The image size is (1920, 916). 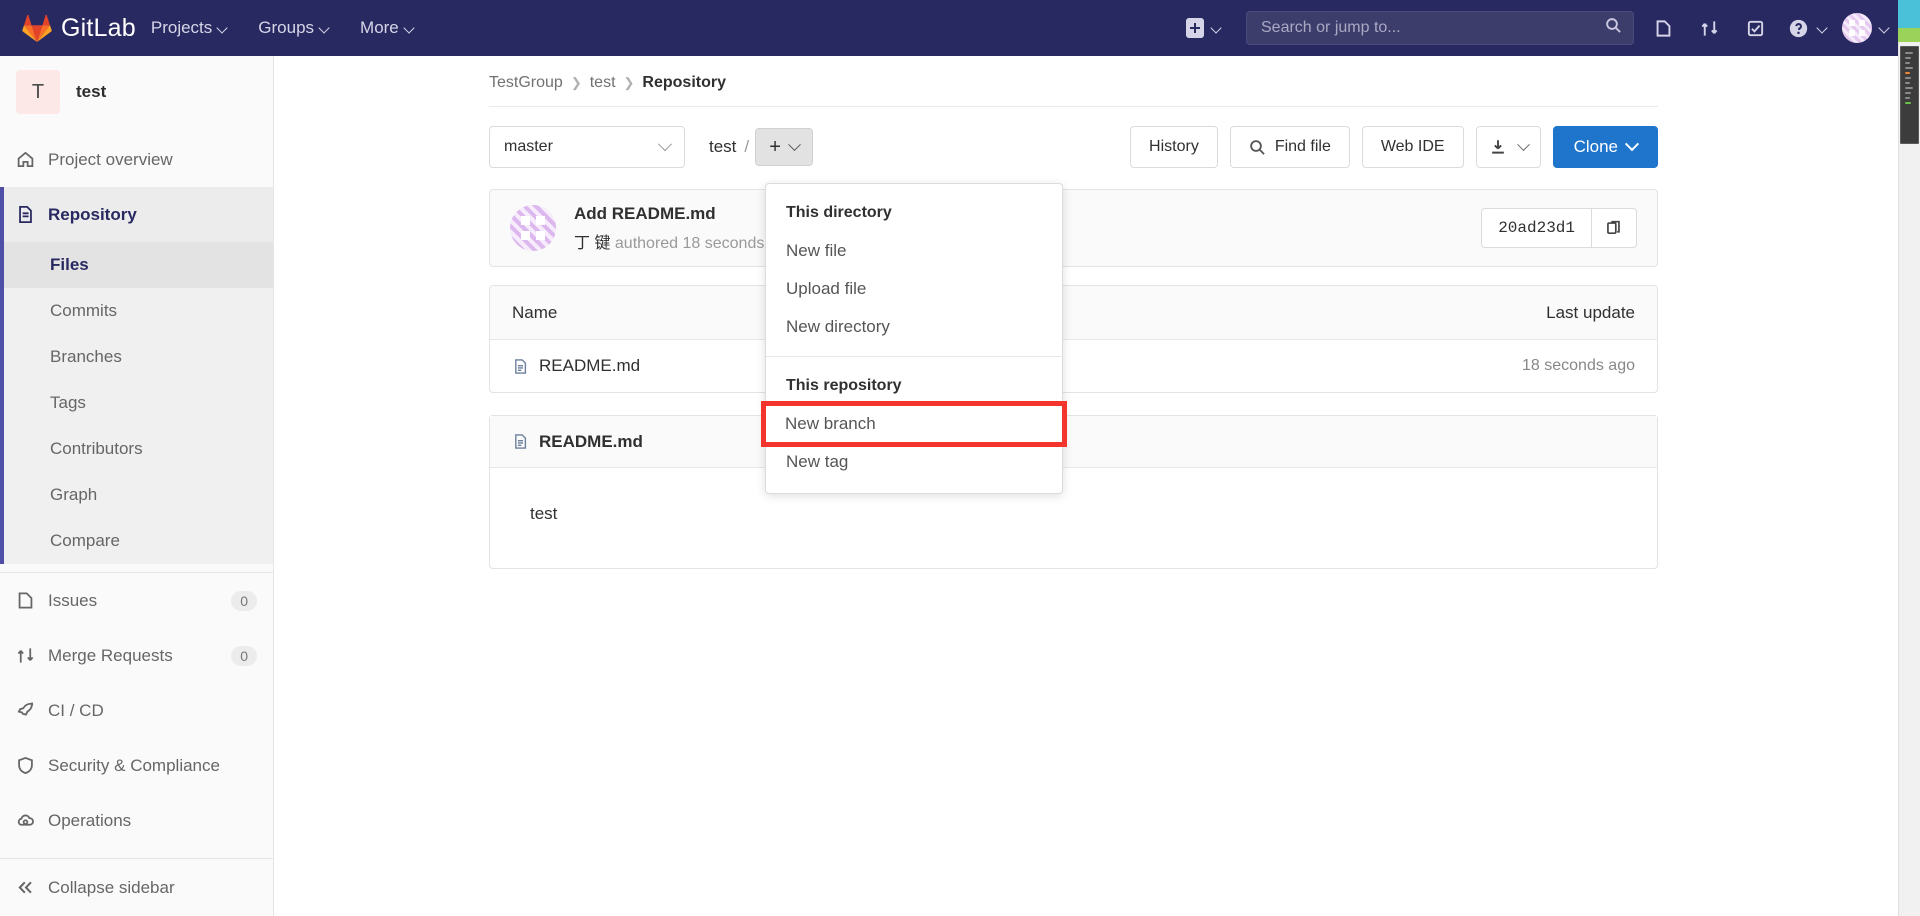 I want to click on breadcrumb-divider, so click(x=1073, y=106).